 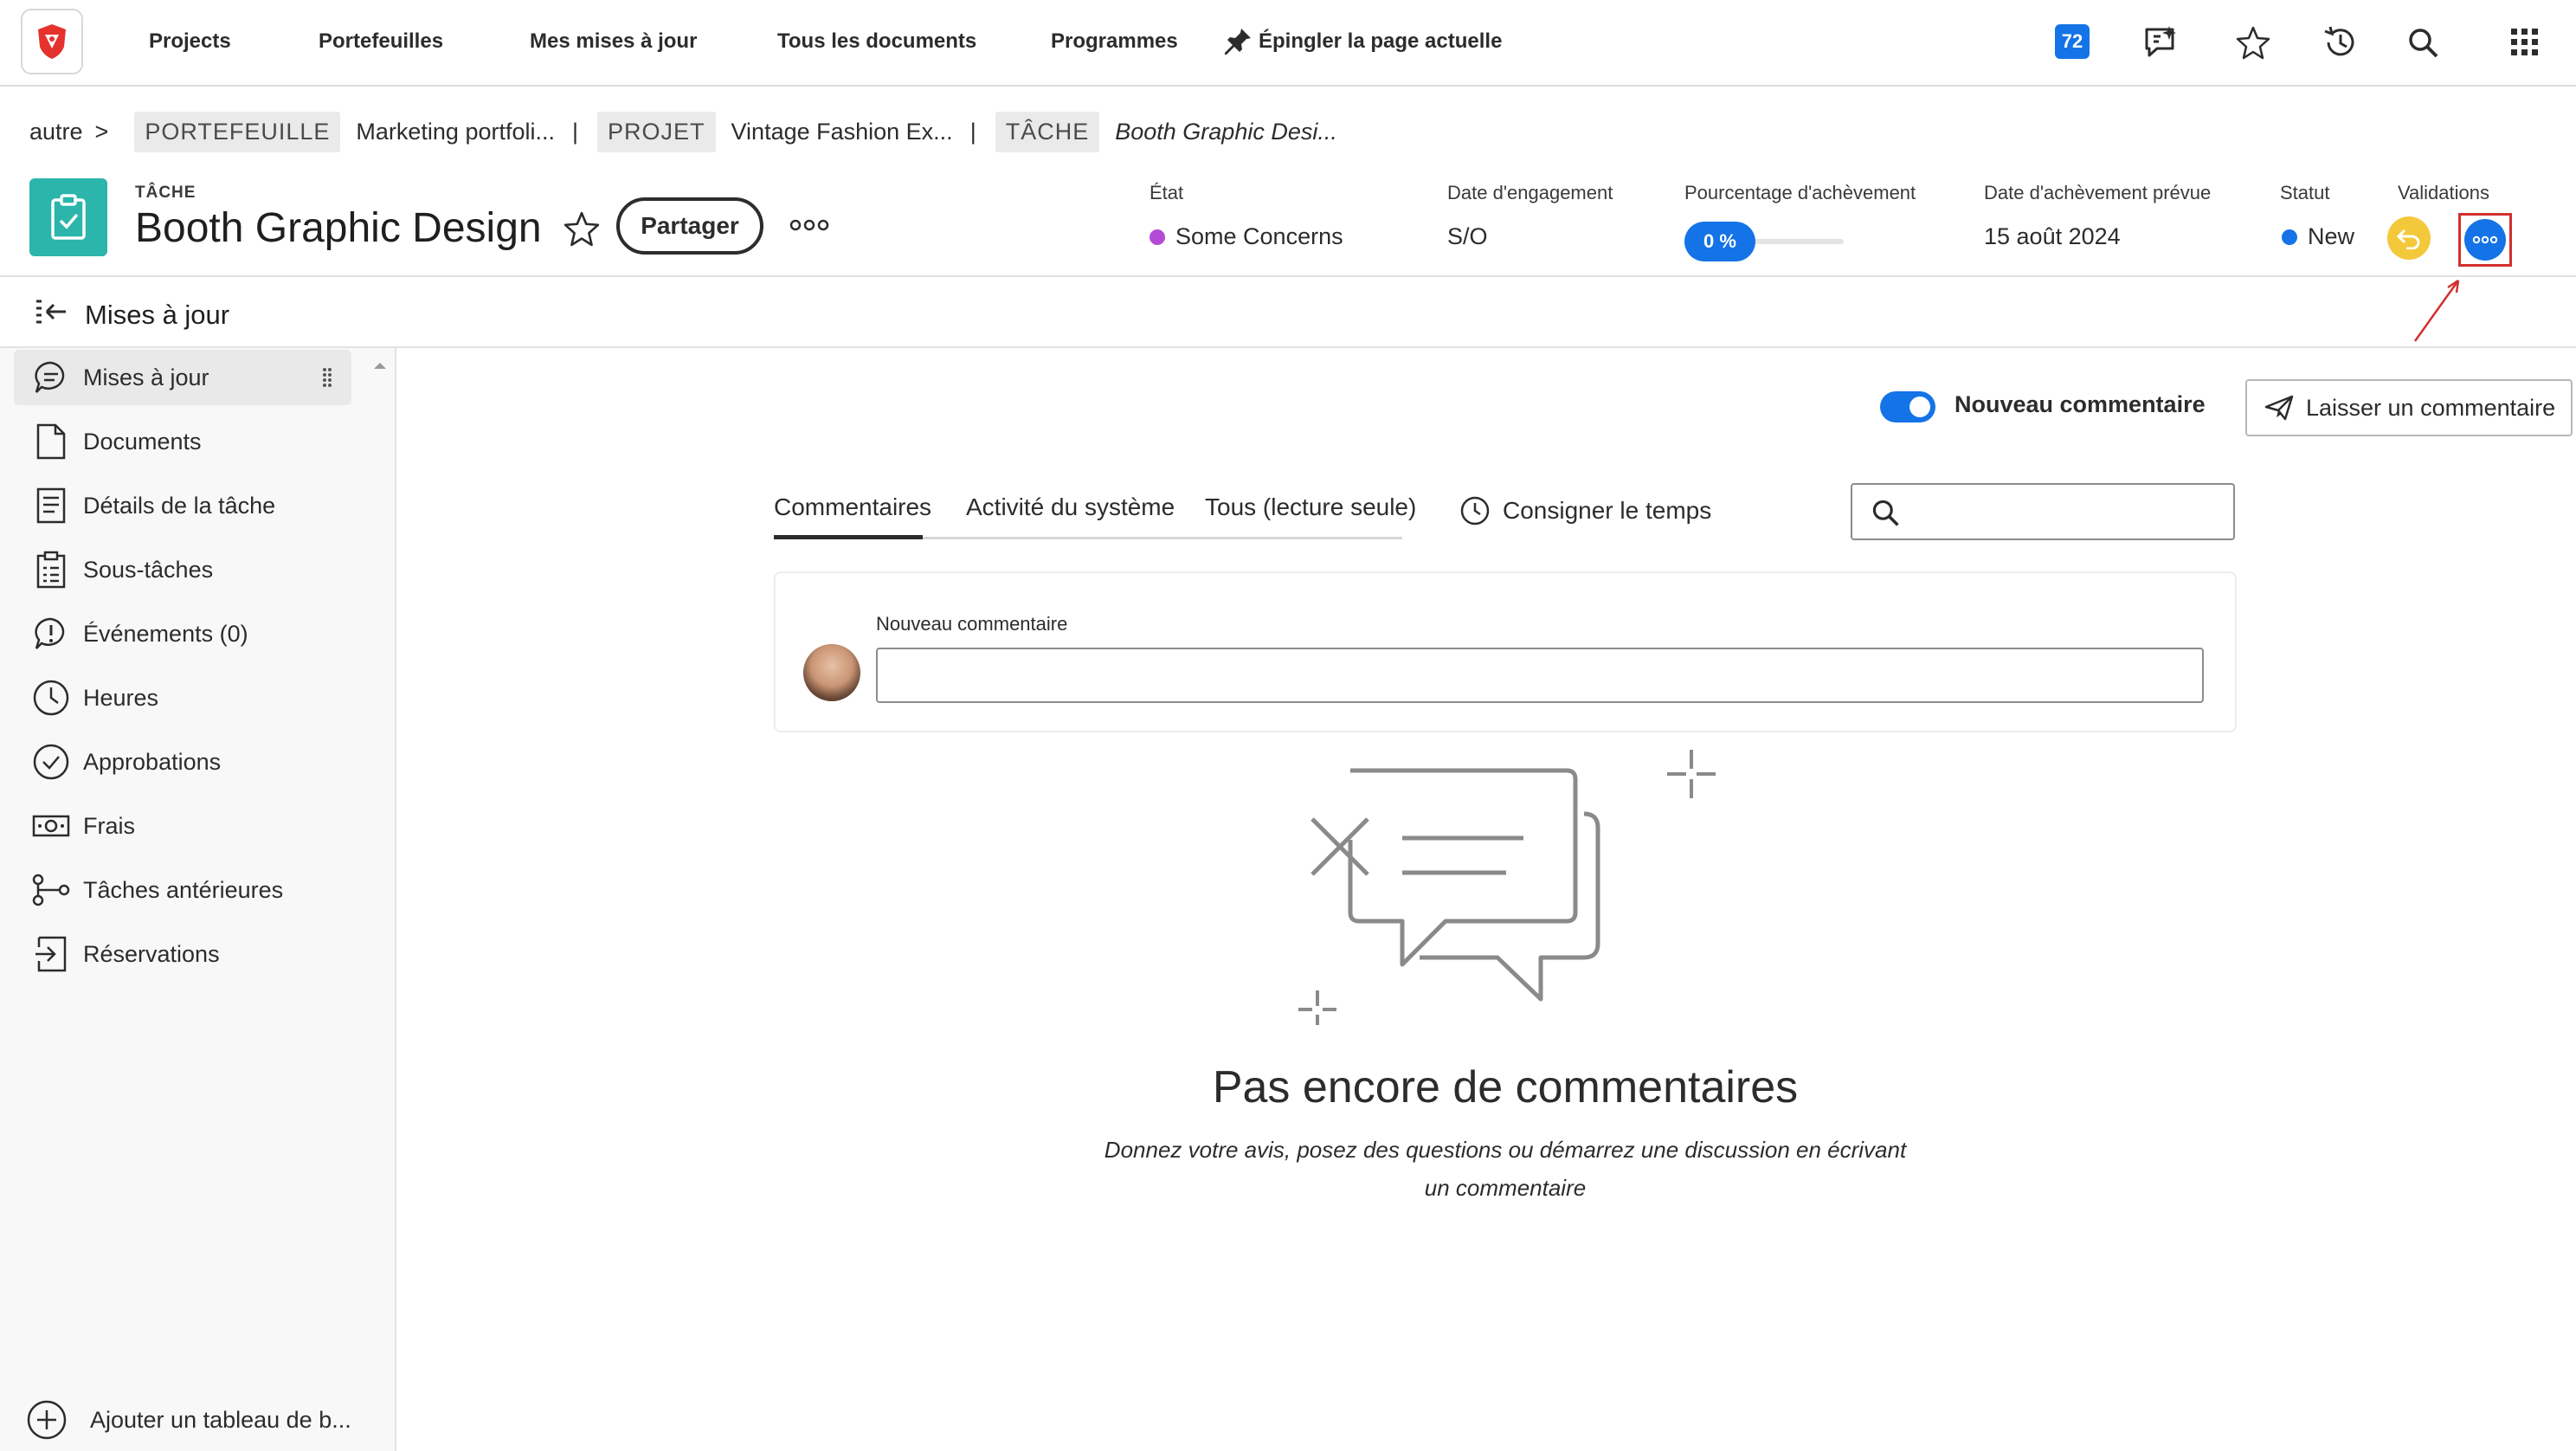 I want to click on comment-search-input, so click(x=2065, y=511).